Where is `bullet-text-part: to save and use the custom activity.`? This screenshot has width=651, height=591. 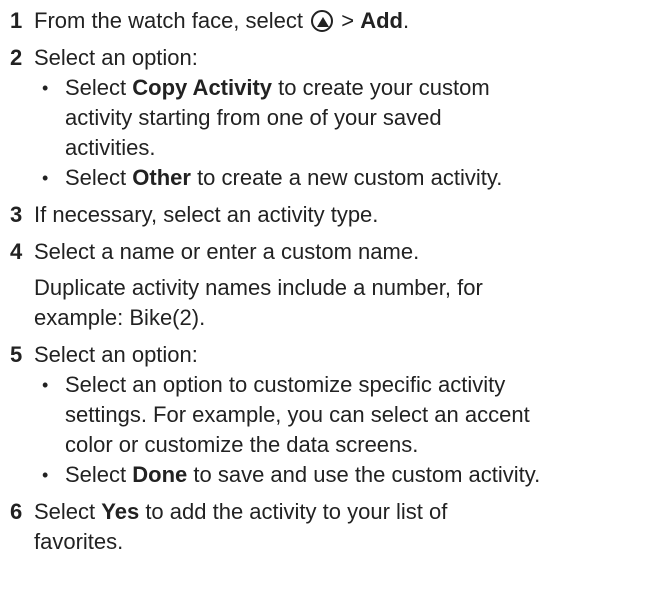
bullet-text-part: to save and use the custom activity. is located at coordinates (364, 474).